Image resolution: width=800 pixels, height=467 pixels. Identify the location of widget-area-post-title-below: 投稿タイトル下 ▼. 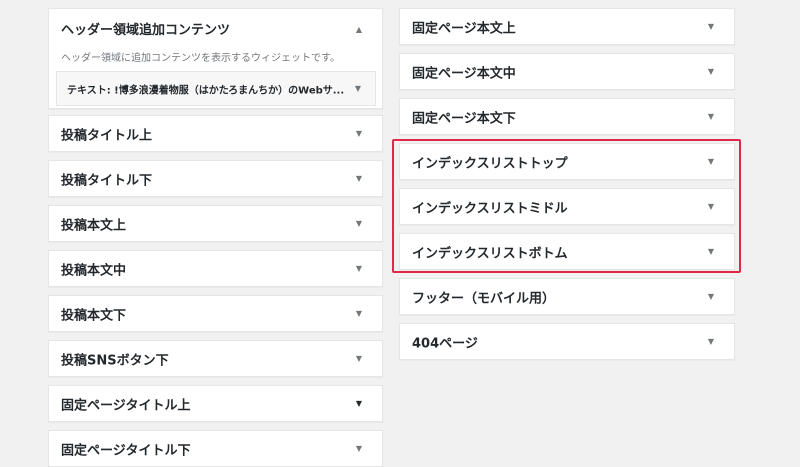
(215, 178).